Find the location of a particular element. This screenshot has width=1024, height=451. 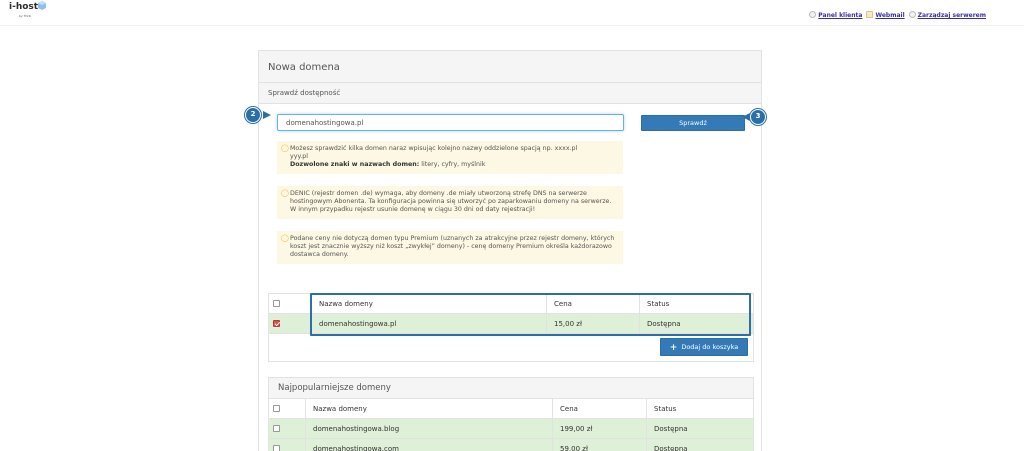

domain-name-cell: domenahostingowa.blog is located at coordinates (428, 429).